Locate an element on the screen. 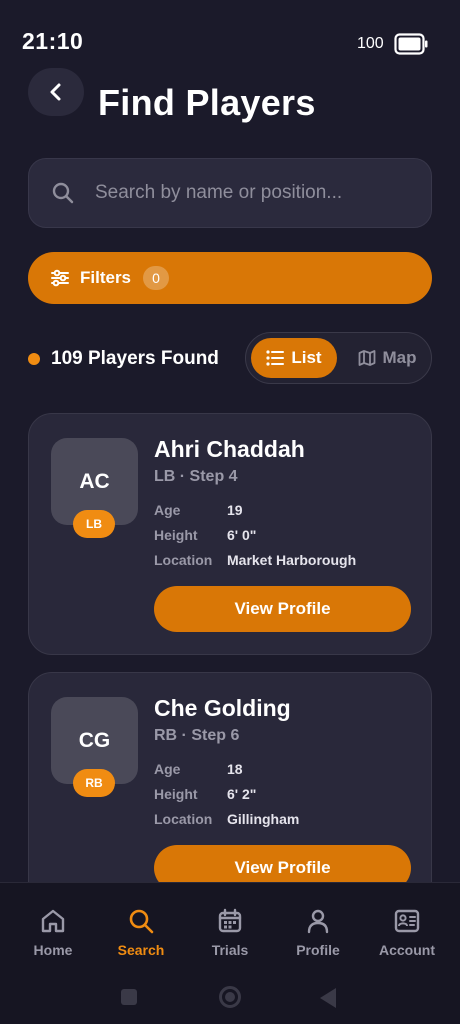 Image resolution: width=460 pixels, height=1024 pixels. nav-label: Search is located at coordinates (141, 950).